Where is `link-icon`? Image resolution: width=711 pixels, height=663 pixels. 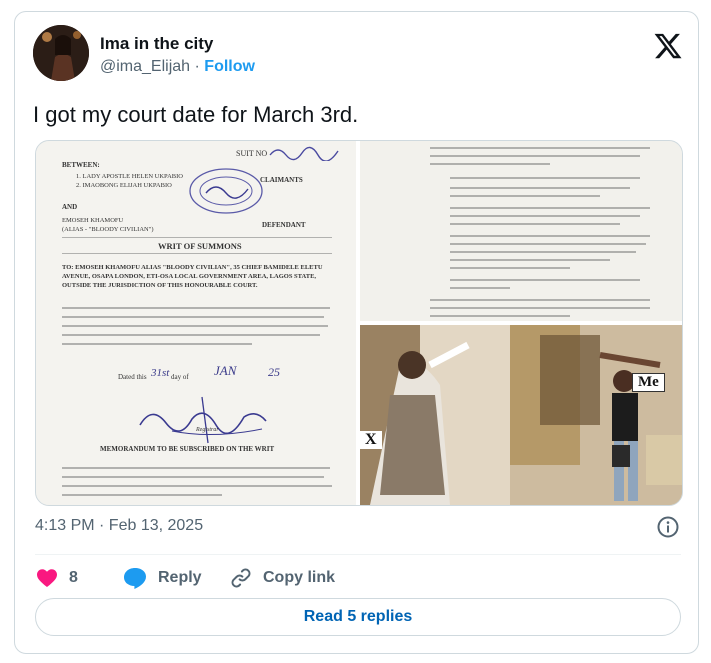
link-icon is located at coordinates (241, 578).